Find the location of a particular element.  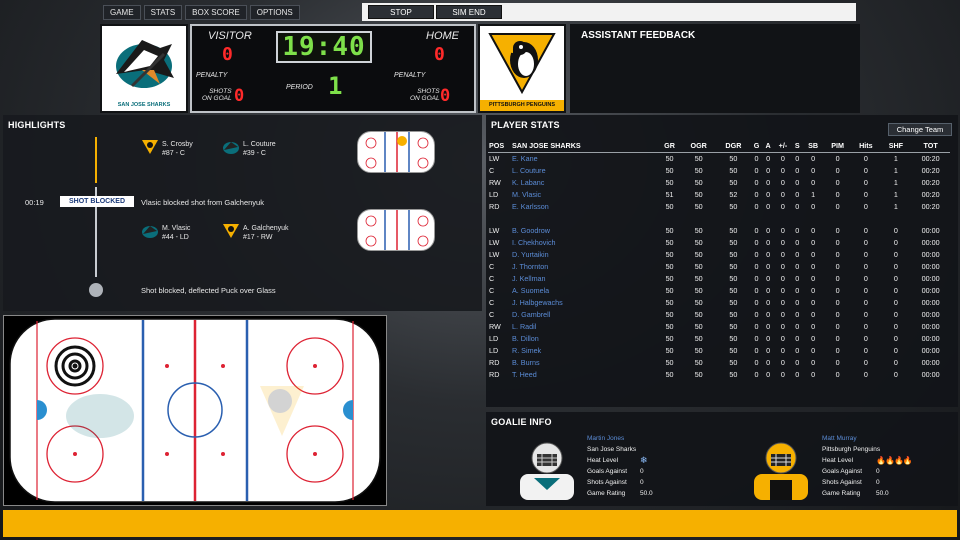

player-name-cell: J. Halbgewachs is located at coordinates (585, 302).